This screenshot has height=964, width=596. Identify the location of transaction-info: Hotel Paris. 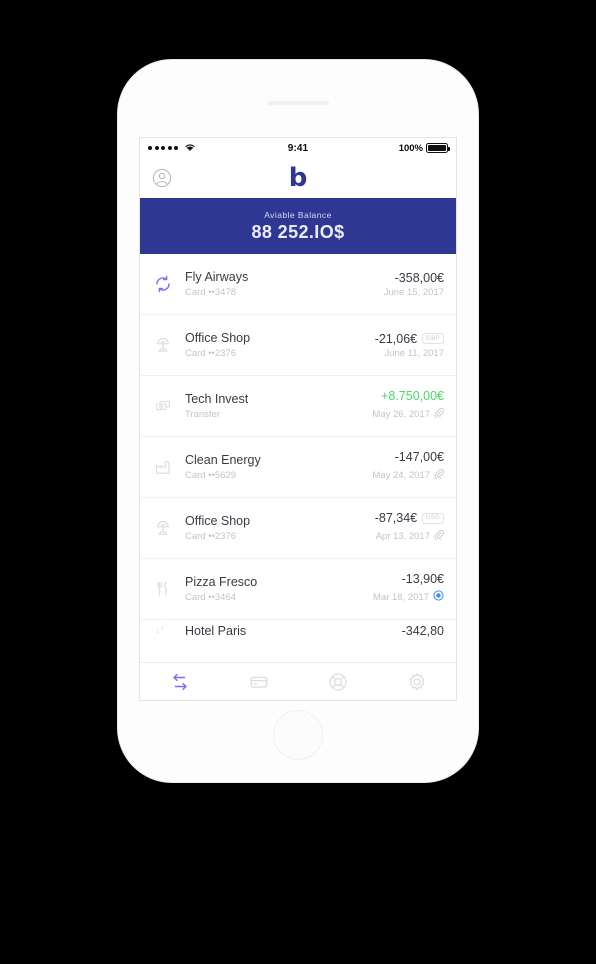
(289, 629).